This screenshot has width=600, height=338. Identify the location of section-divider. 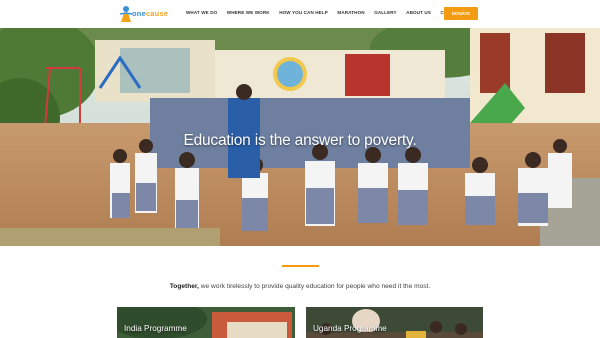
(300, 266).